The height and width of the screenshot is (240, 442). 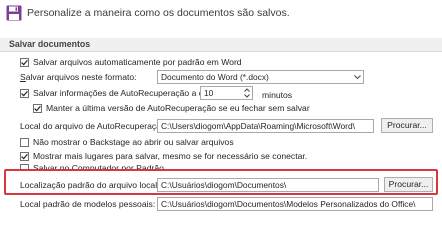 What do you see at coordinates (215, 77) in the screenshot?
I see `save-format-value: Documento do Word (*.docx)` at bounding box center [215, 77].